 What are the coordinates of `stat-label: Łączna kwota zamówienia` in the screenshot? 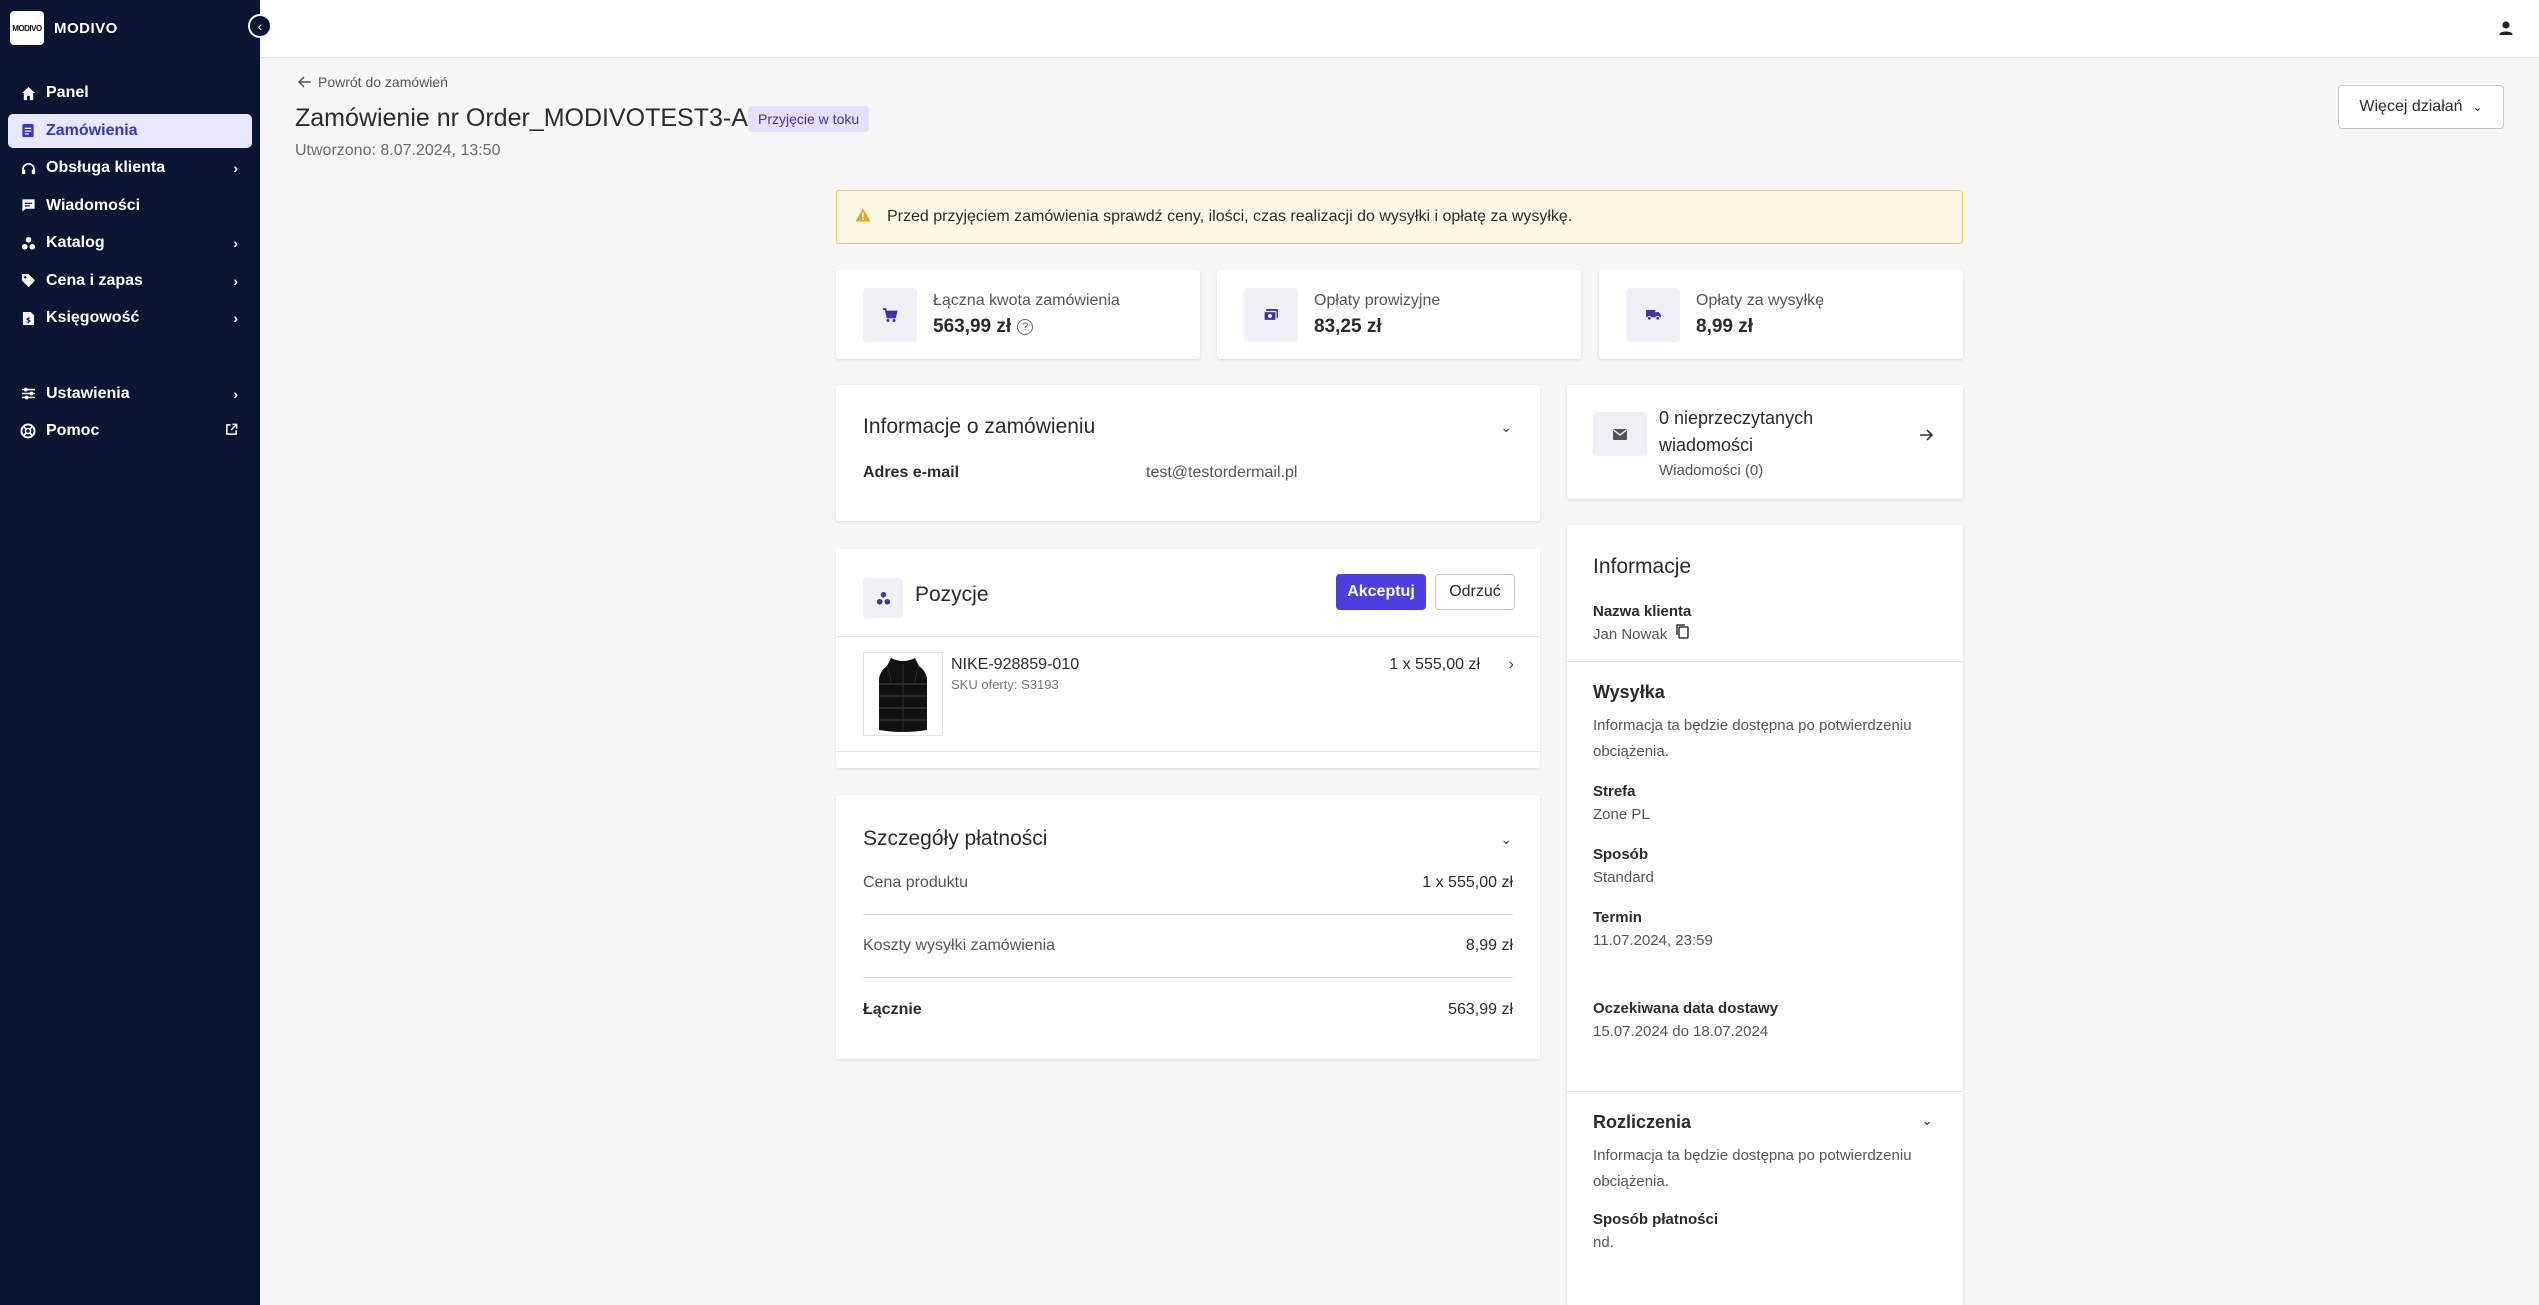 It's located at (1026, 300).